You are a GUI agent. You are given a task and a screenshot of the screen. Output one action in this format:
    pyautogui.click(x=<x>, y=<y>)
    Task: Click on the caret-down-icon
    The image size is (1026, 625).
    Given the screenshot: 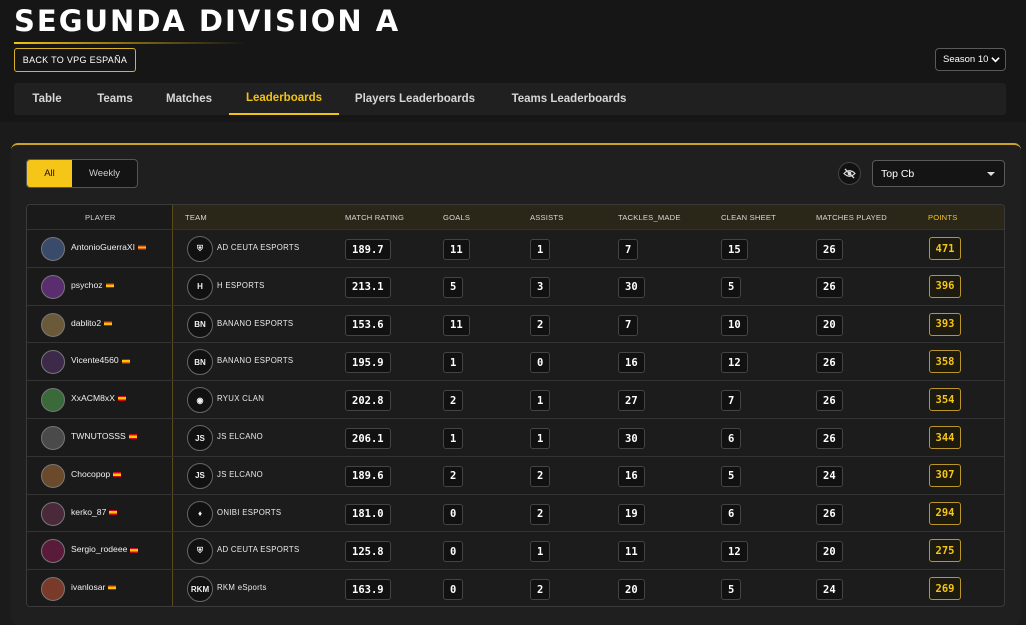 What is the action you would take?
    pyautogui.click(x=991, y=174)
    